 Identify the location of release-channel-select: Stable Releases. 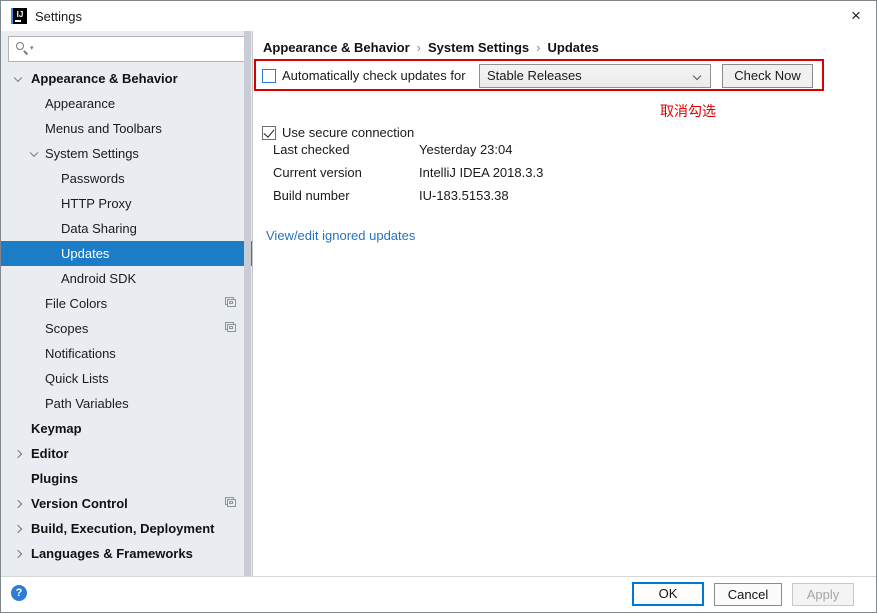
(595, 76).